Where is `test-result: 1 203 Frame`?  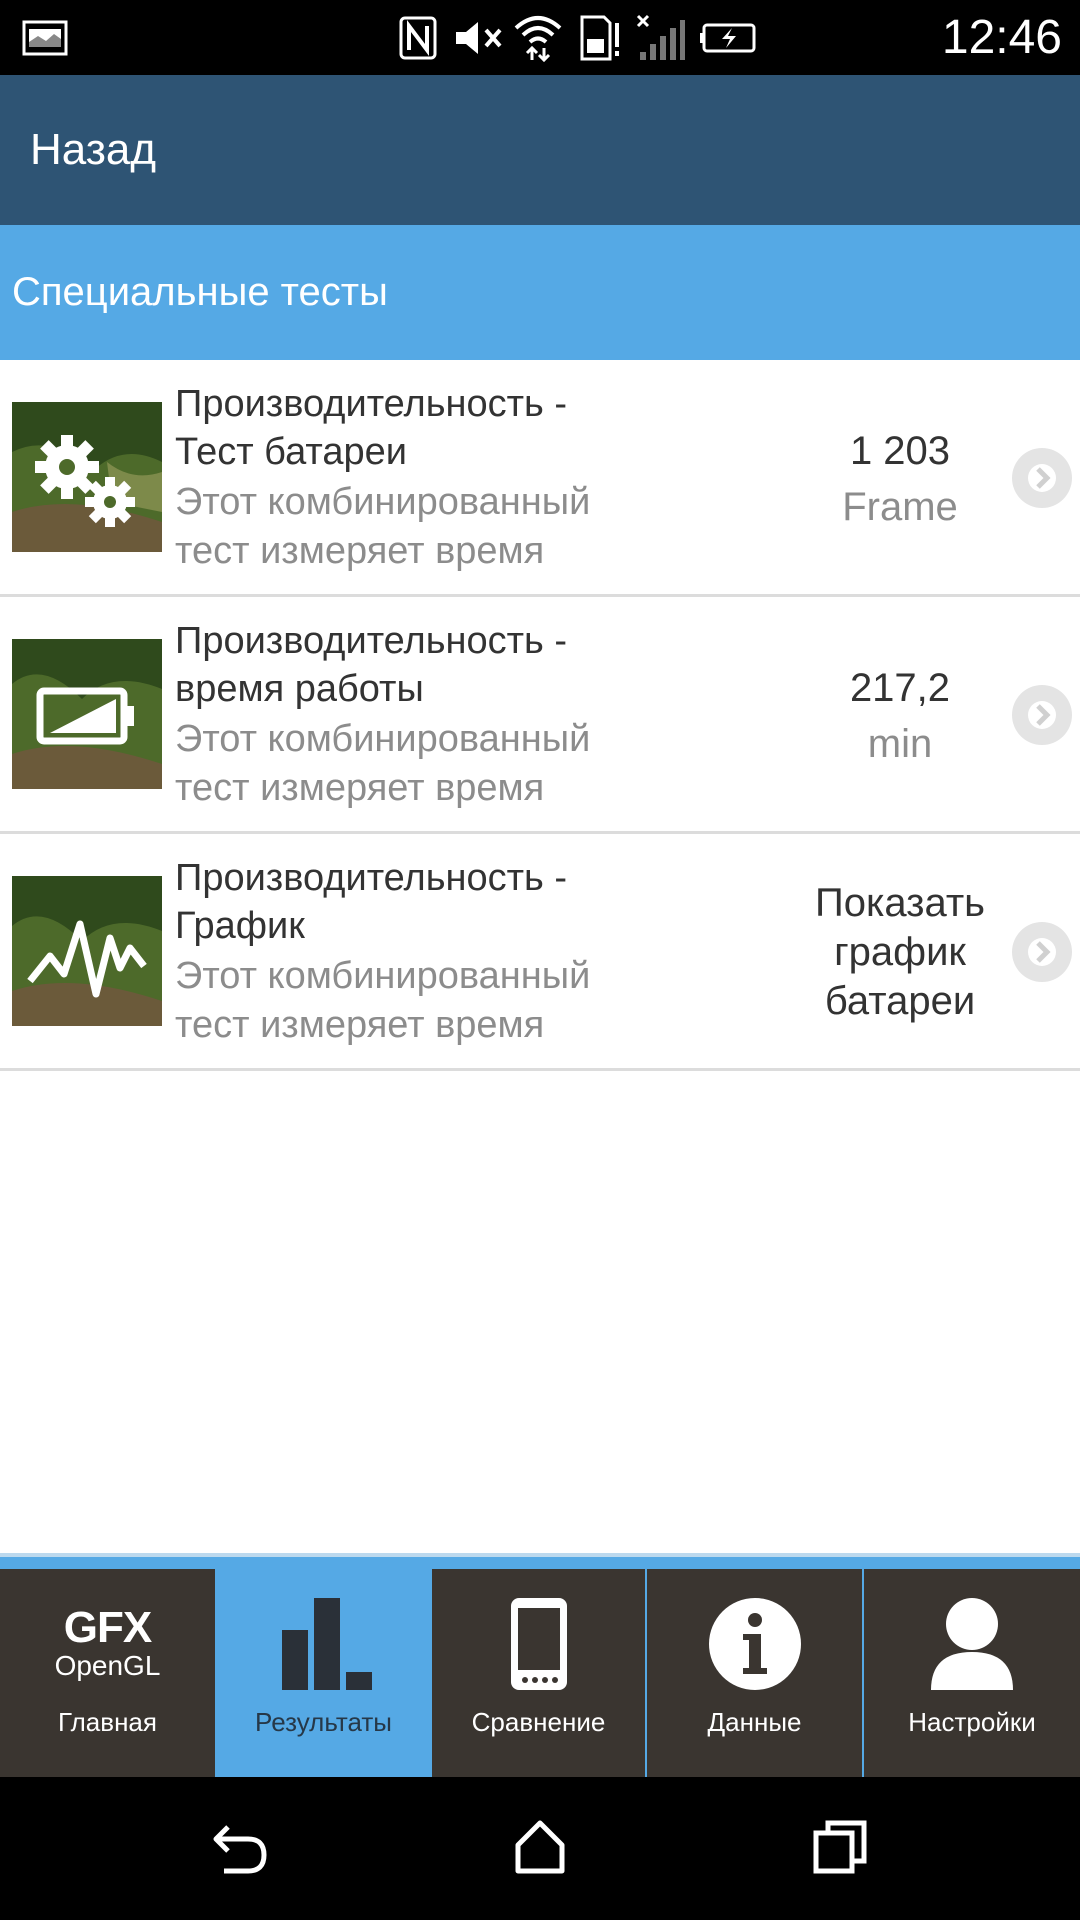 test-result: 1 203 Frame is located at coordinates (900, 478).